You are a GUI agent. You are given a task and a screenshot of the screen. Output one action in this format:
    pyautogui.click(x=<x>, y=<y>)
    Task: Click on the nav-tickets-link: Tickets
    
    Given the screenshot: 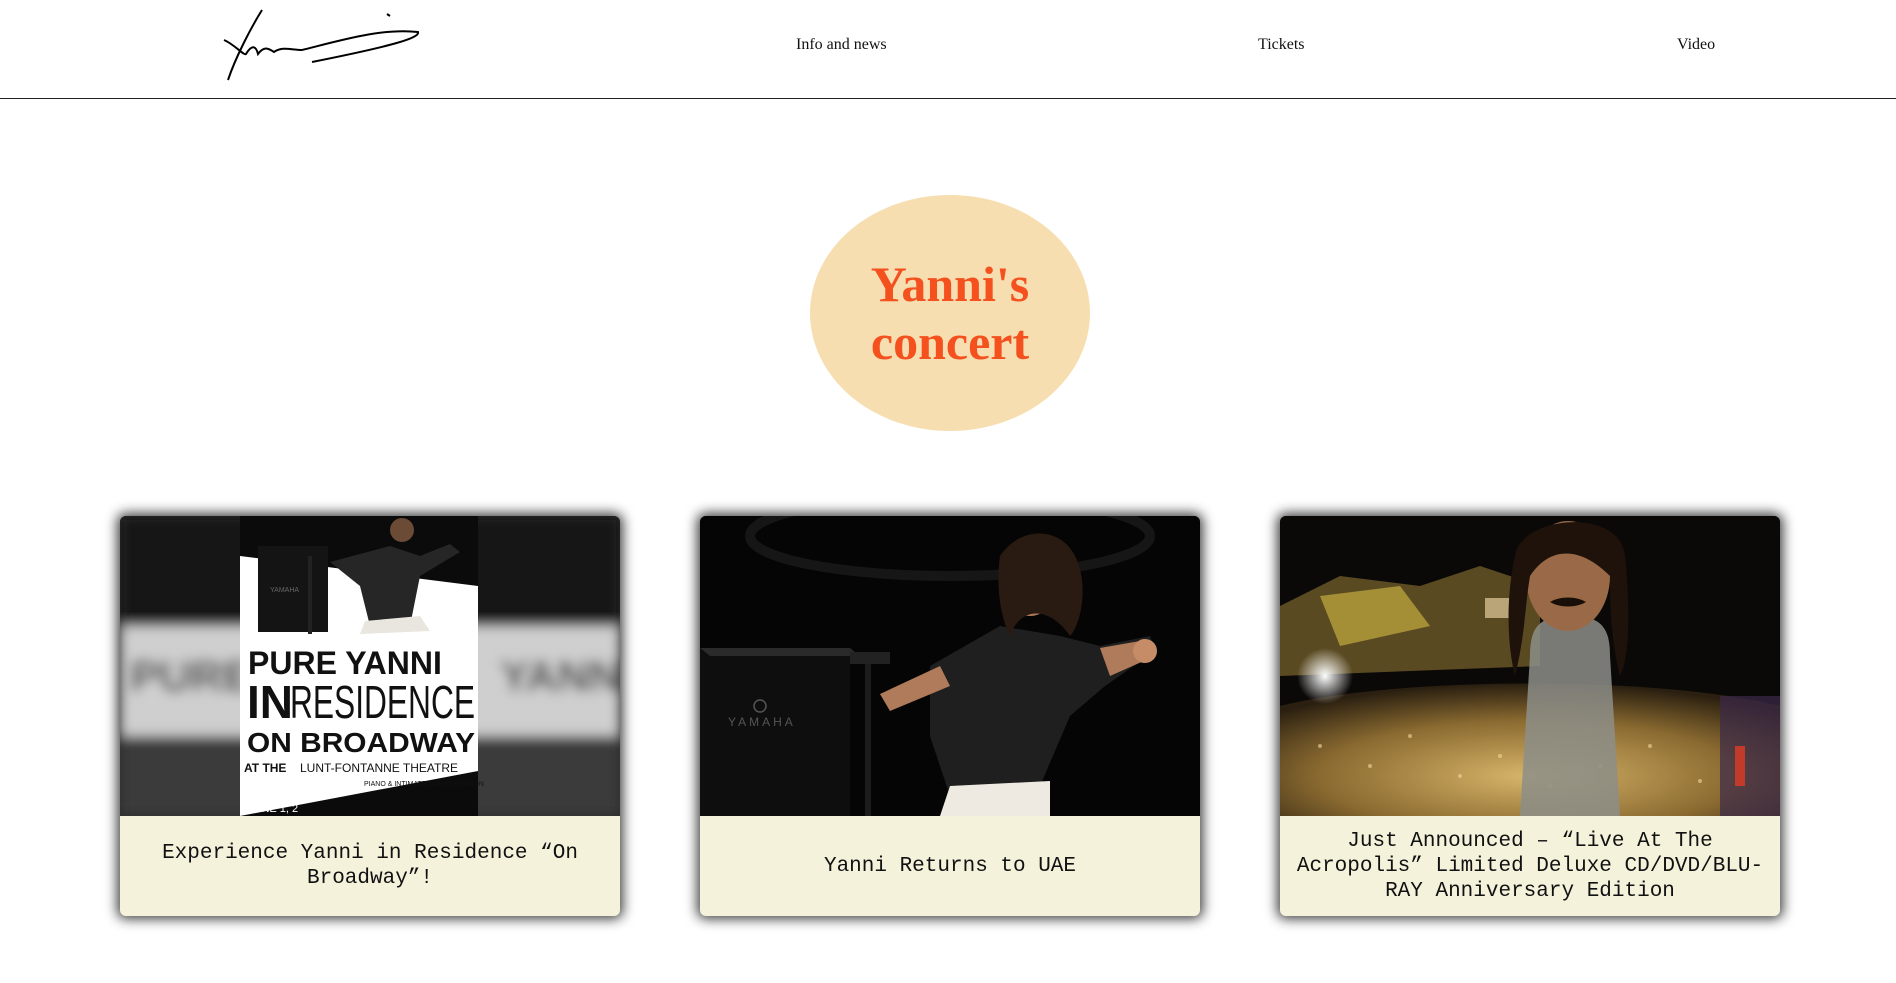 What is the action you would take?
    pyautogui.click(x=1281, y=45)
    